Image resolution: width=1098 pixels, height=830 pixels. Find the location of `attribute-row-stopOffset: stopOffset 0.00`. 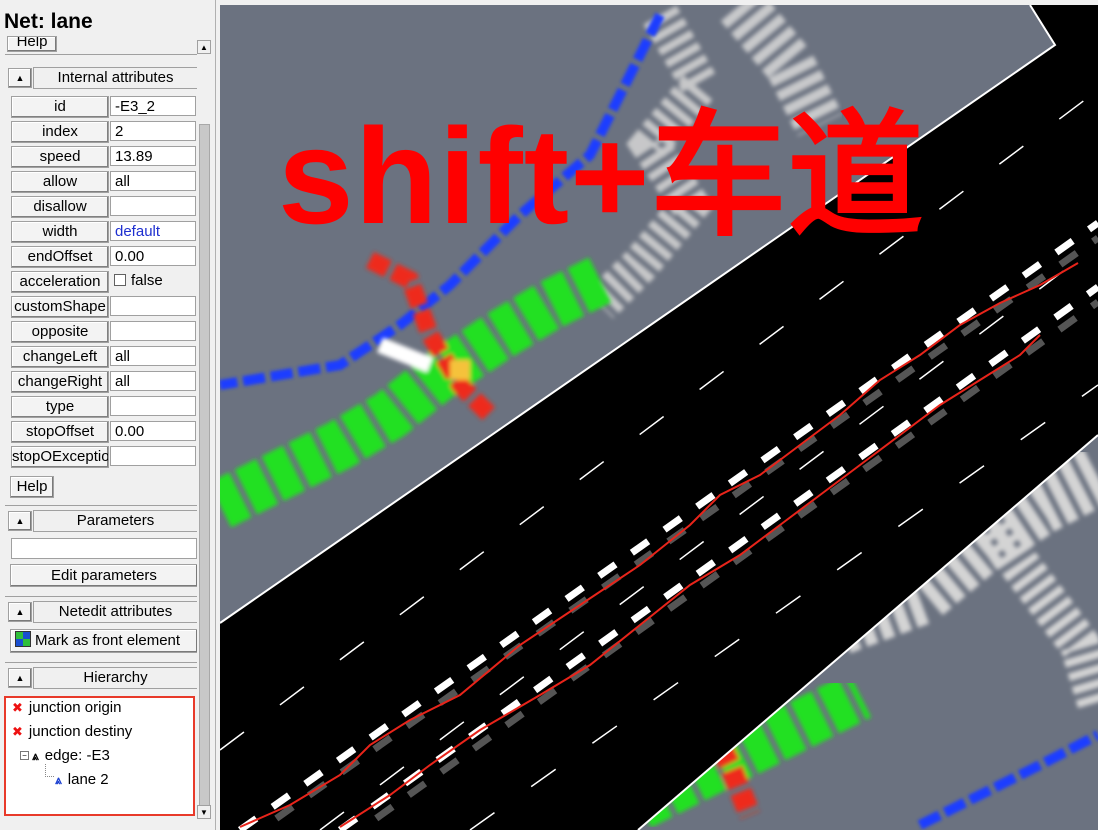

attribute-row-stopOffset: stopOffset 0.00 is located at coordinates (104, 432).